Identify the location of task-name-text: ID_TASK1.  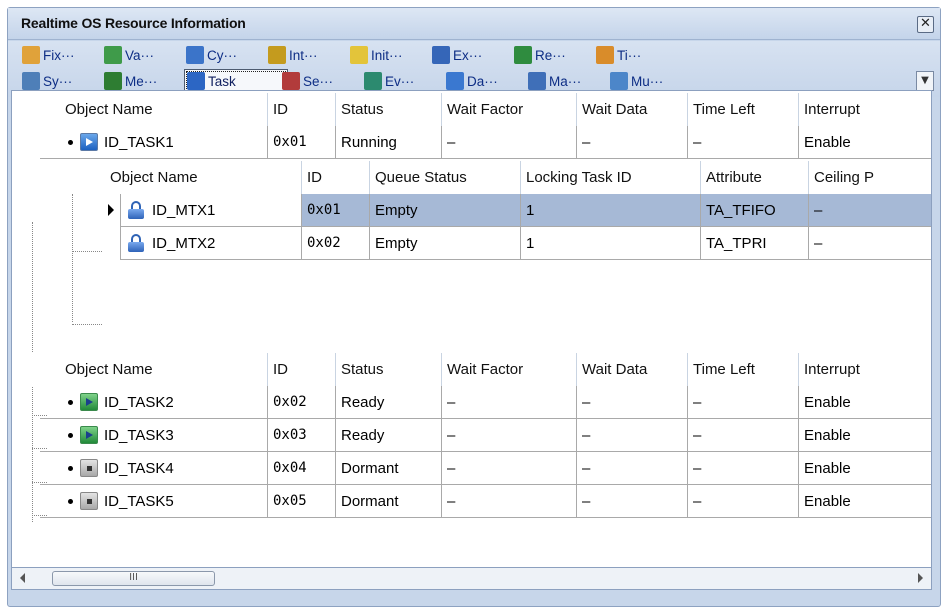
(139, 142).